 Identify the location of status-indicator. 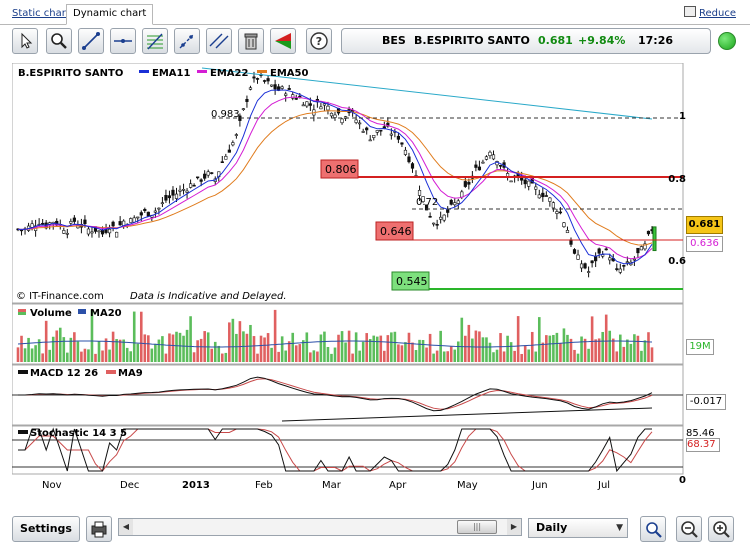
(727, 41).